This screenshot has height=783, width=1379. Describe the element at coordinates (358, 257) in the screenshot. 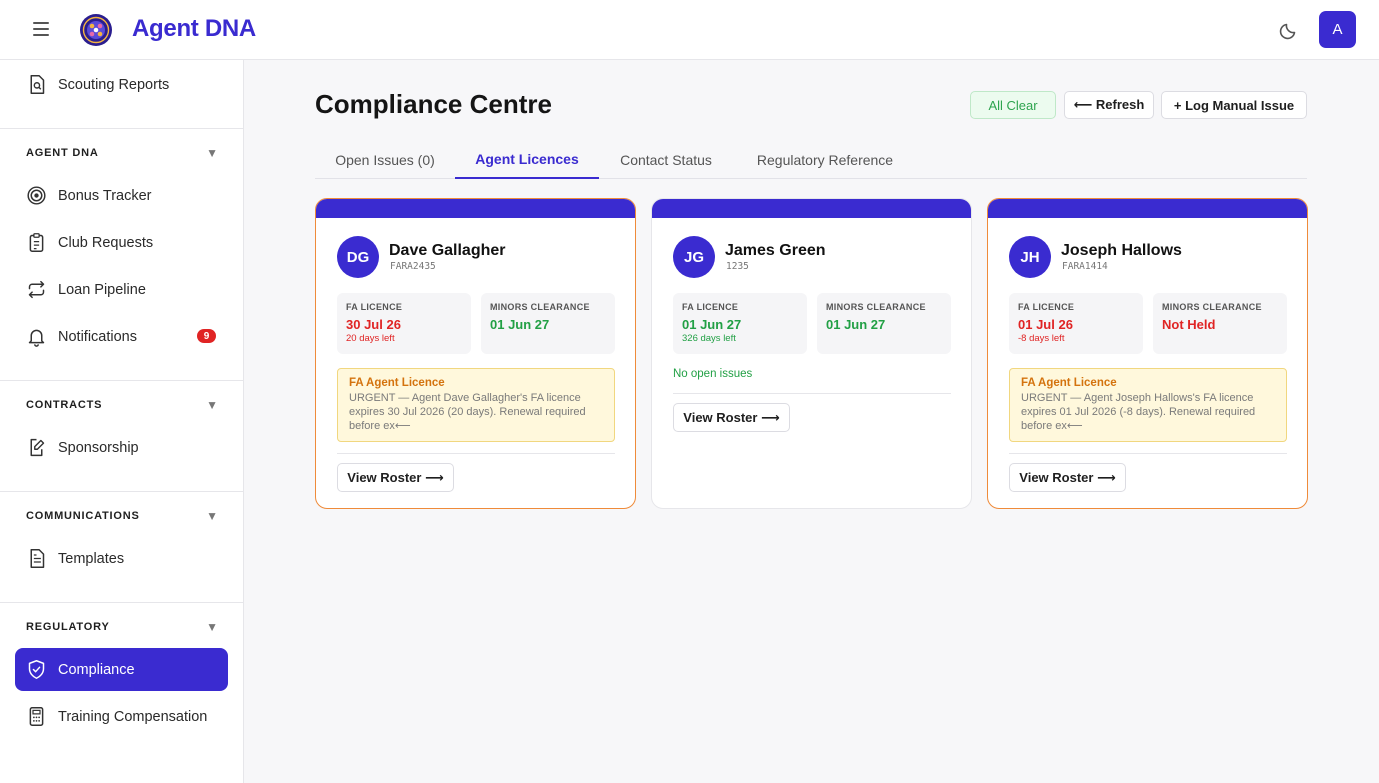

I see `avatar: DG` at that location.